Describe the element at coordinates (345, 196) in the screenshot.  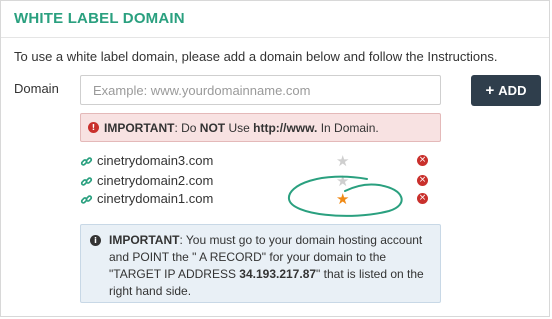
I see `highlight-circle-annotation` at that location.